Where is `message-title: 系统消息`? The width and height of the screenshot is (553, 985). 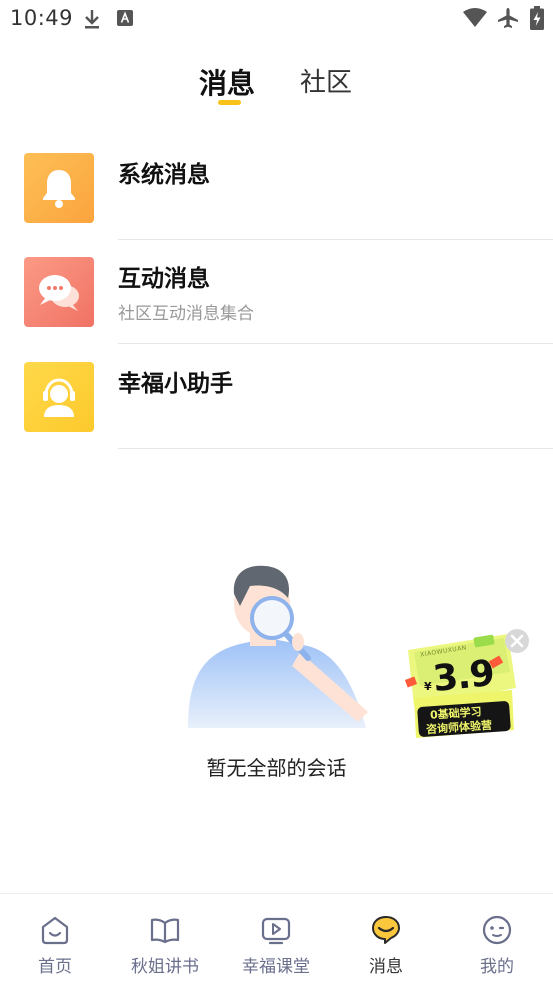 message-title: 系统消息 is located at coordinates (164, 175).